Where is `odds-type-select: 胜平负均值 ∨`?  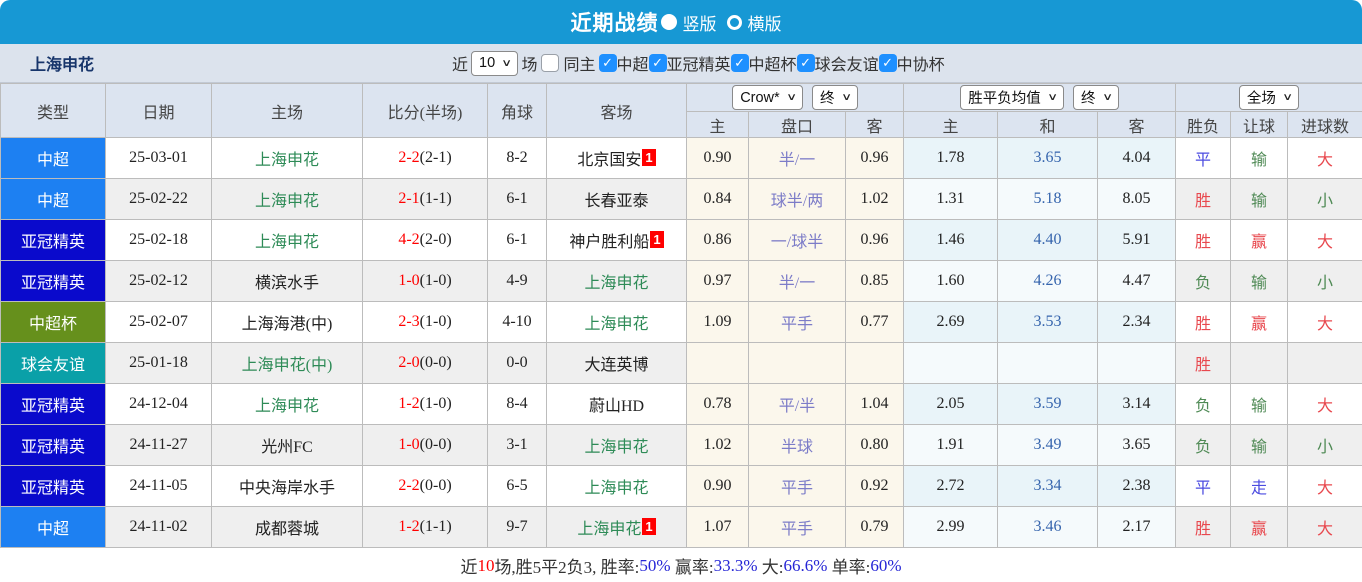 odds-type-select: 胜平负均值 ∨ is located at coordinates (1012, 97).